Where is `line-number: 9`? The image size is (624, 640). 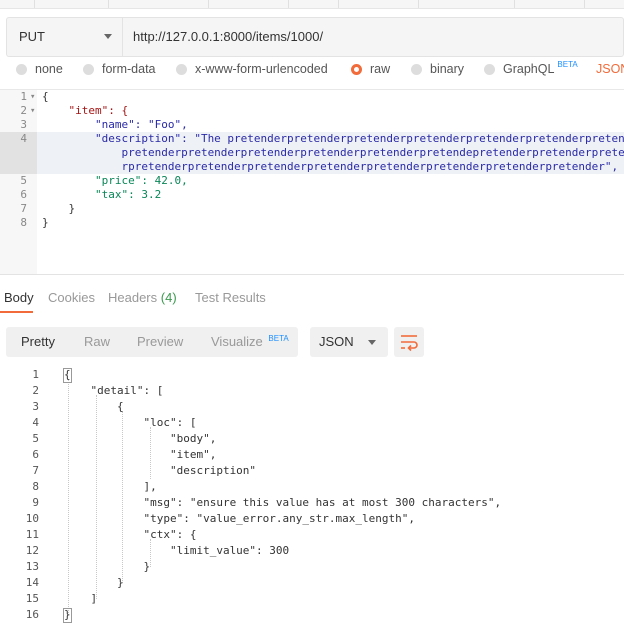
line-number: 9 is located at coordinates (35, 502).